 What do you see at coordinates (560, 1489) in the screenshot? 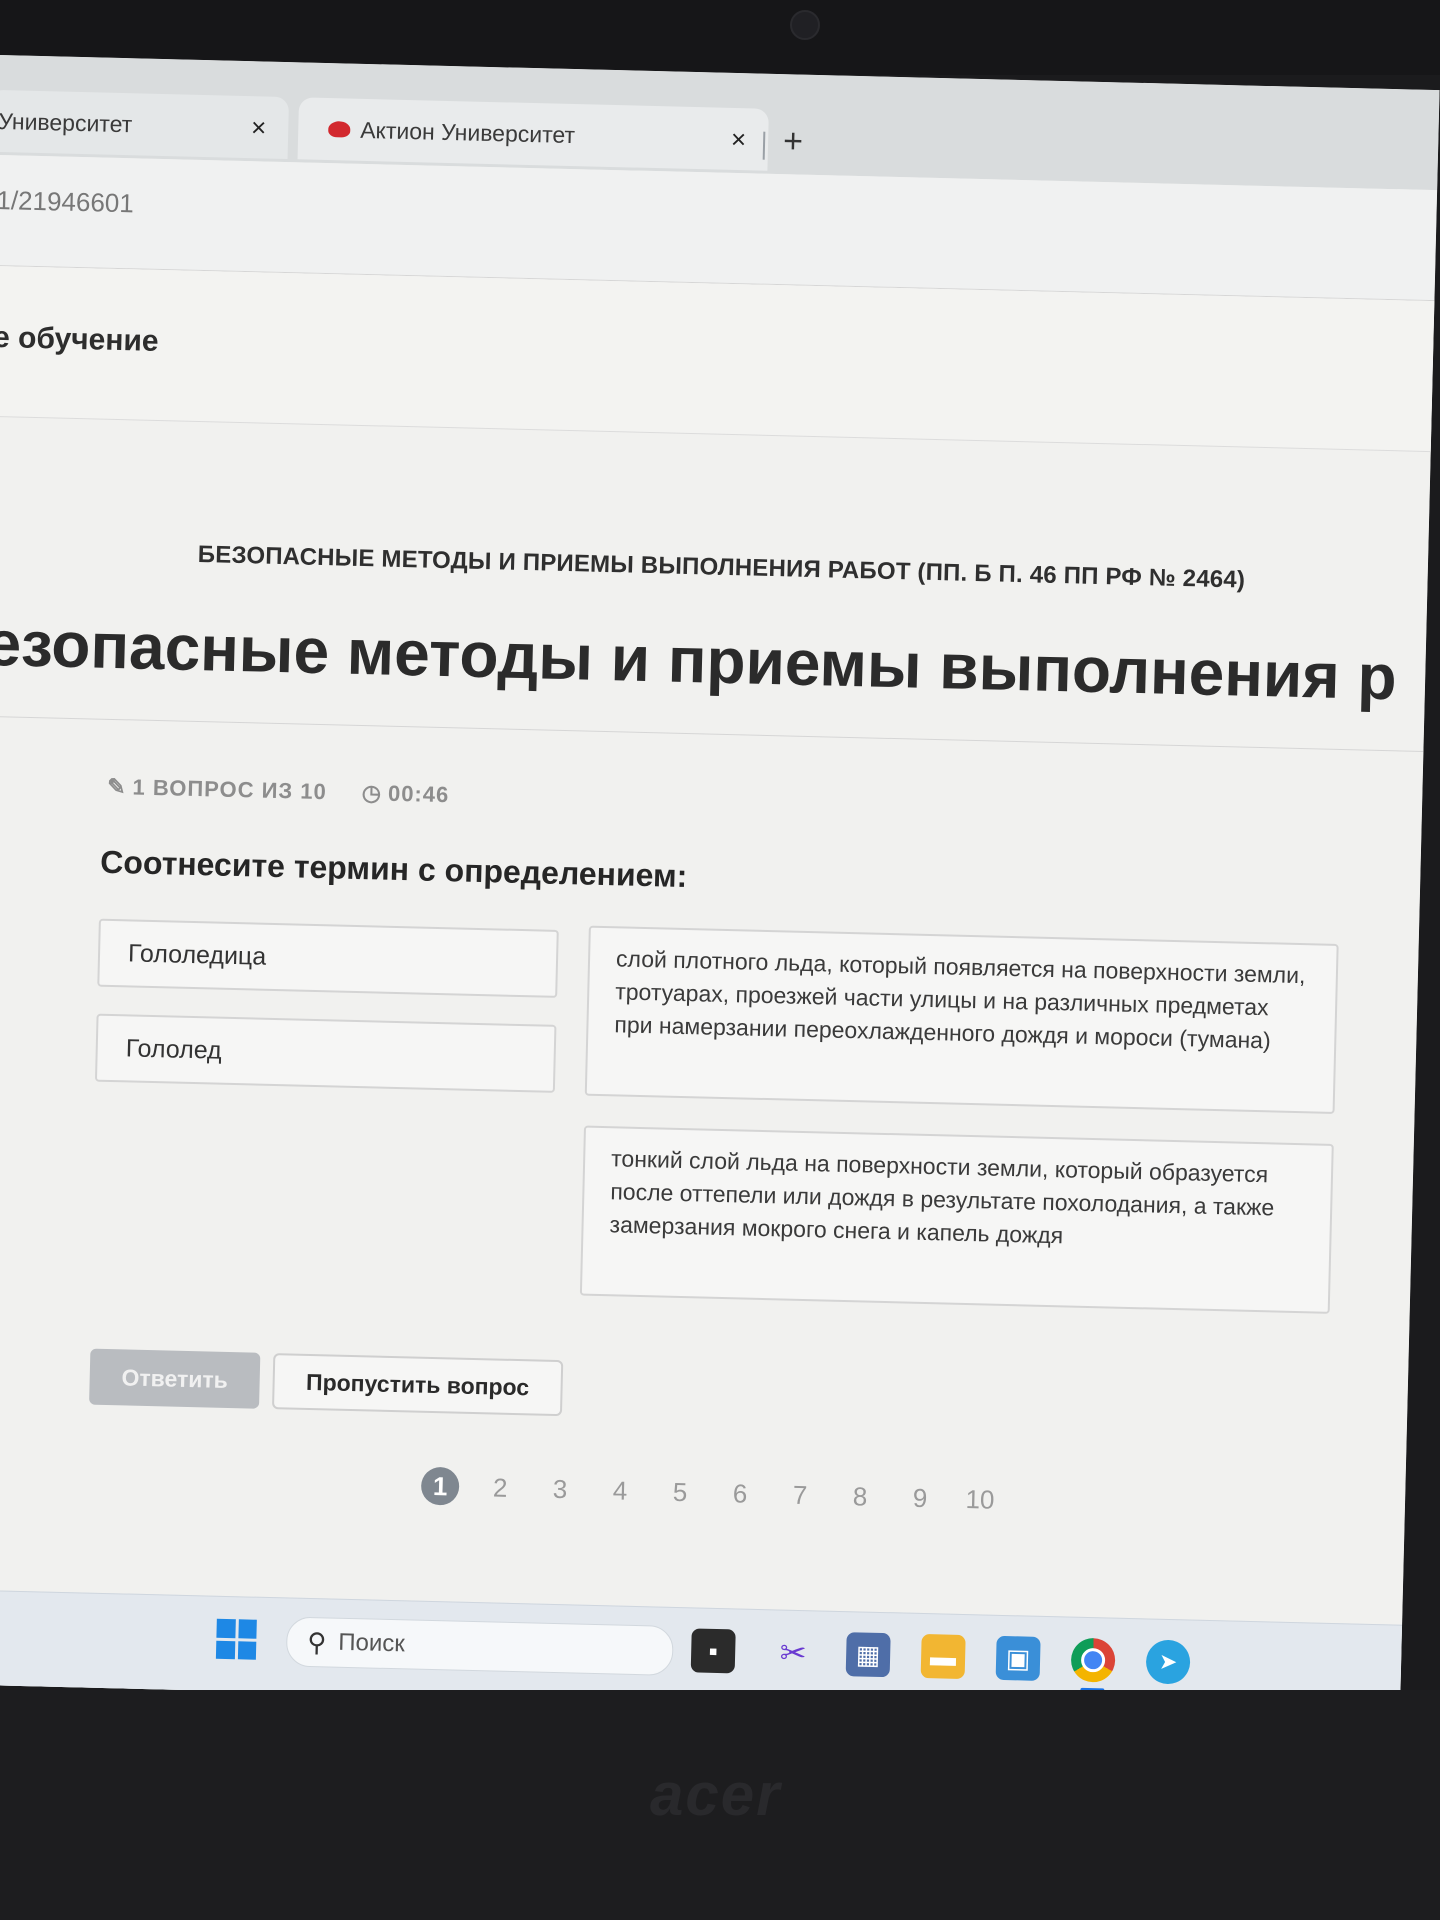
I see `page-button-3: 3` at bounding box center [560, 1489].